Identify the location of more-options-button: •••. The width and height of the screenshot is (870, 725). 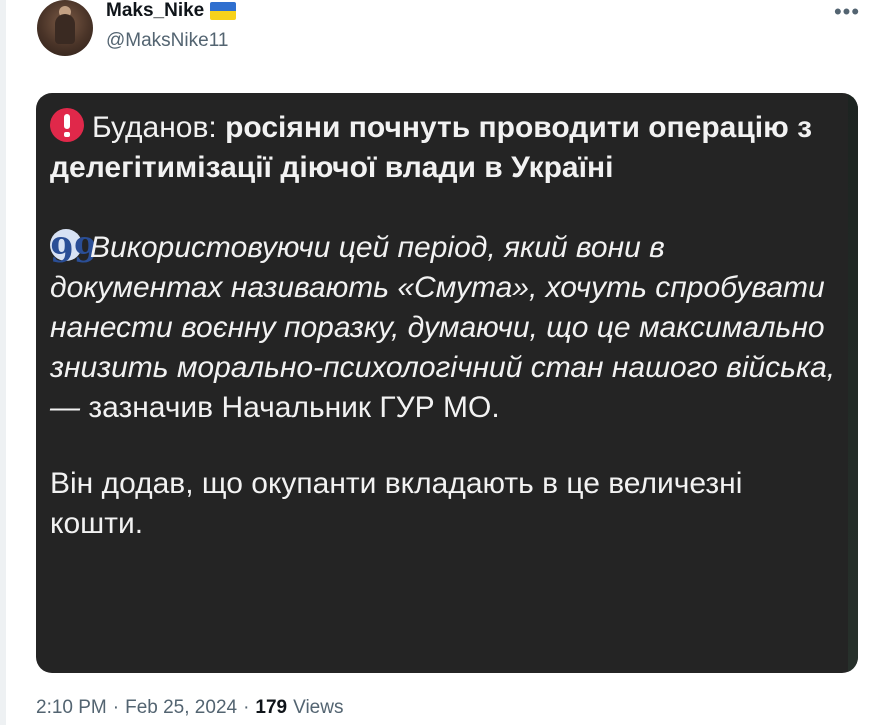
(847, 12).